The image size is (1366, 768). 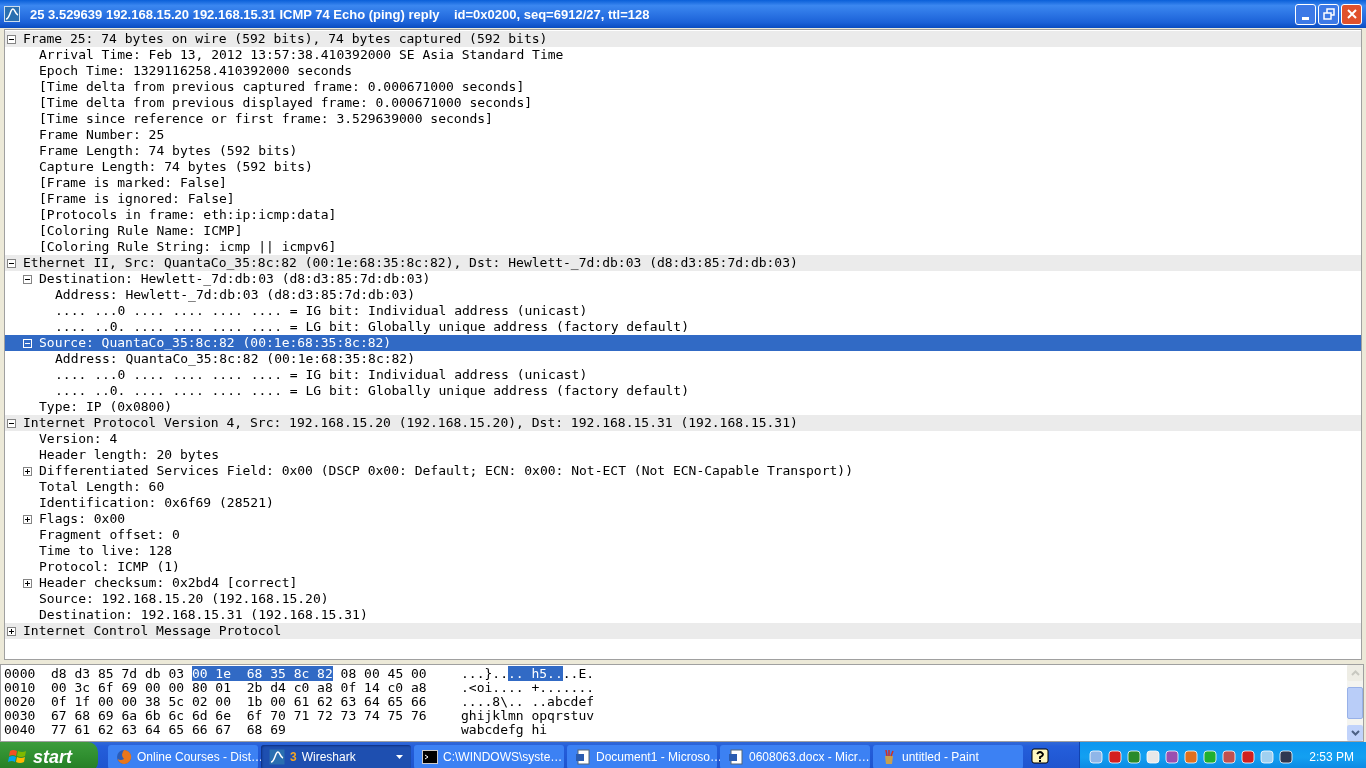 I want to click on taskbar-button: untitled - Paint, so click(x=948, y=756).